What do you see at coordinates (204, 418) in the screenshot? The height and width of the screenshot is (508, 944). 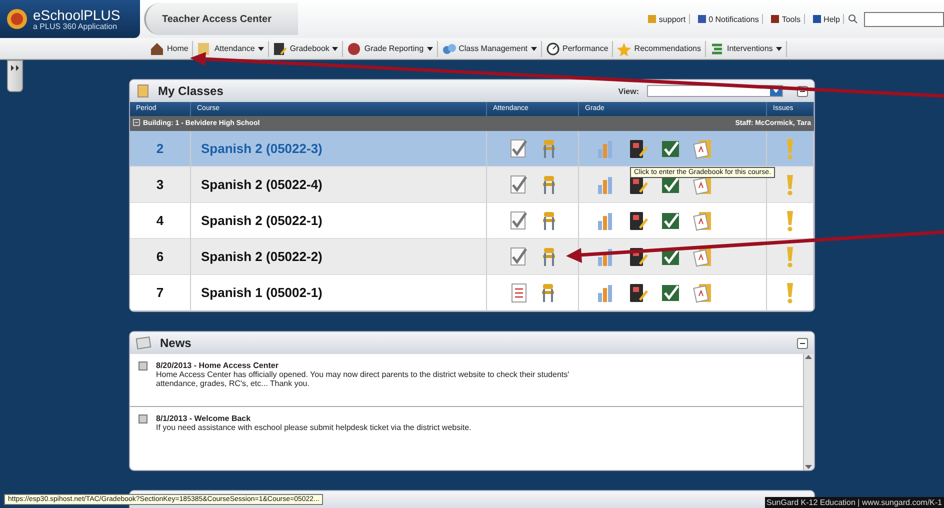 I see `news-title: 8/1/2013 - Welcome Back` at bounding box center [204, 418].